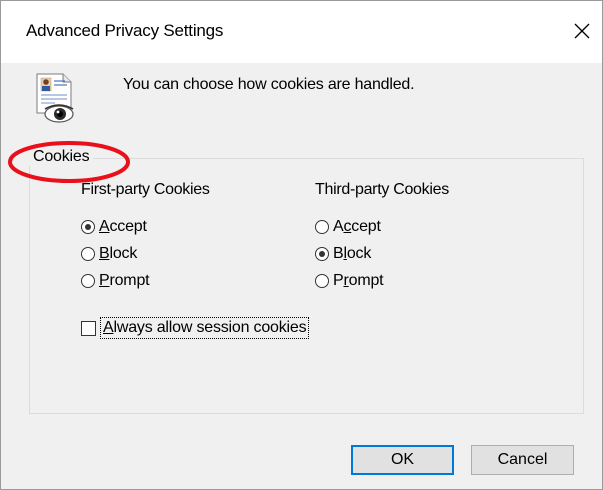  I want to click on cookies-group-label: Cookies, so click(61, 157).